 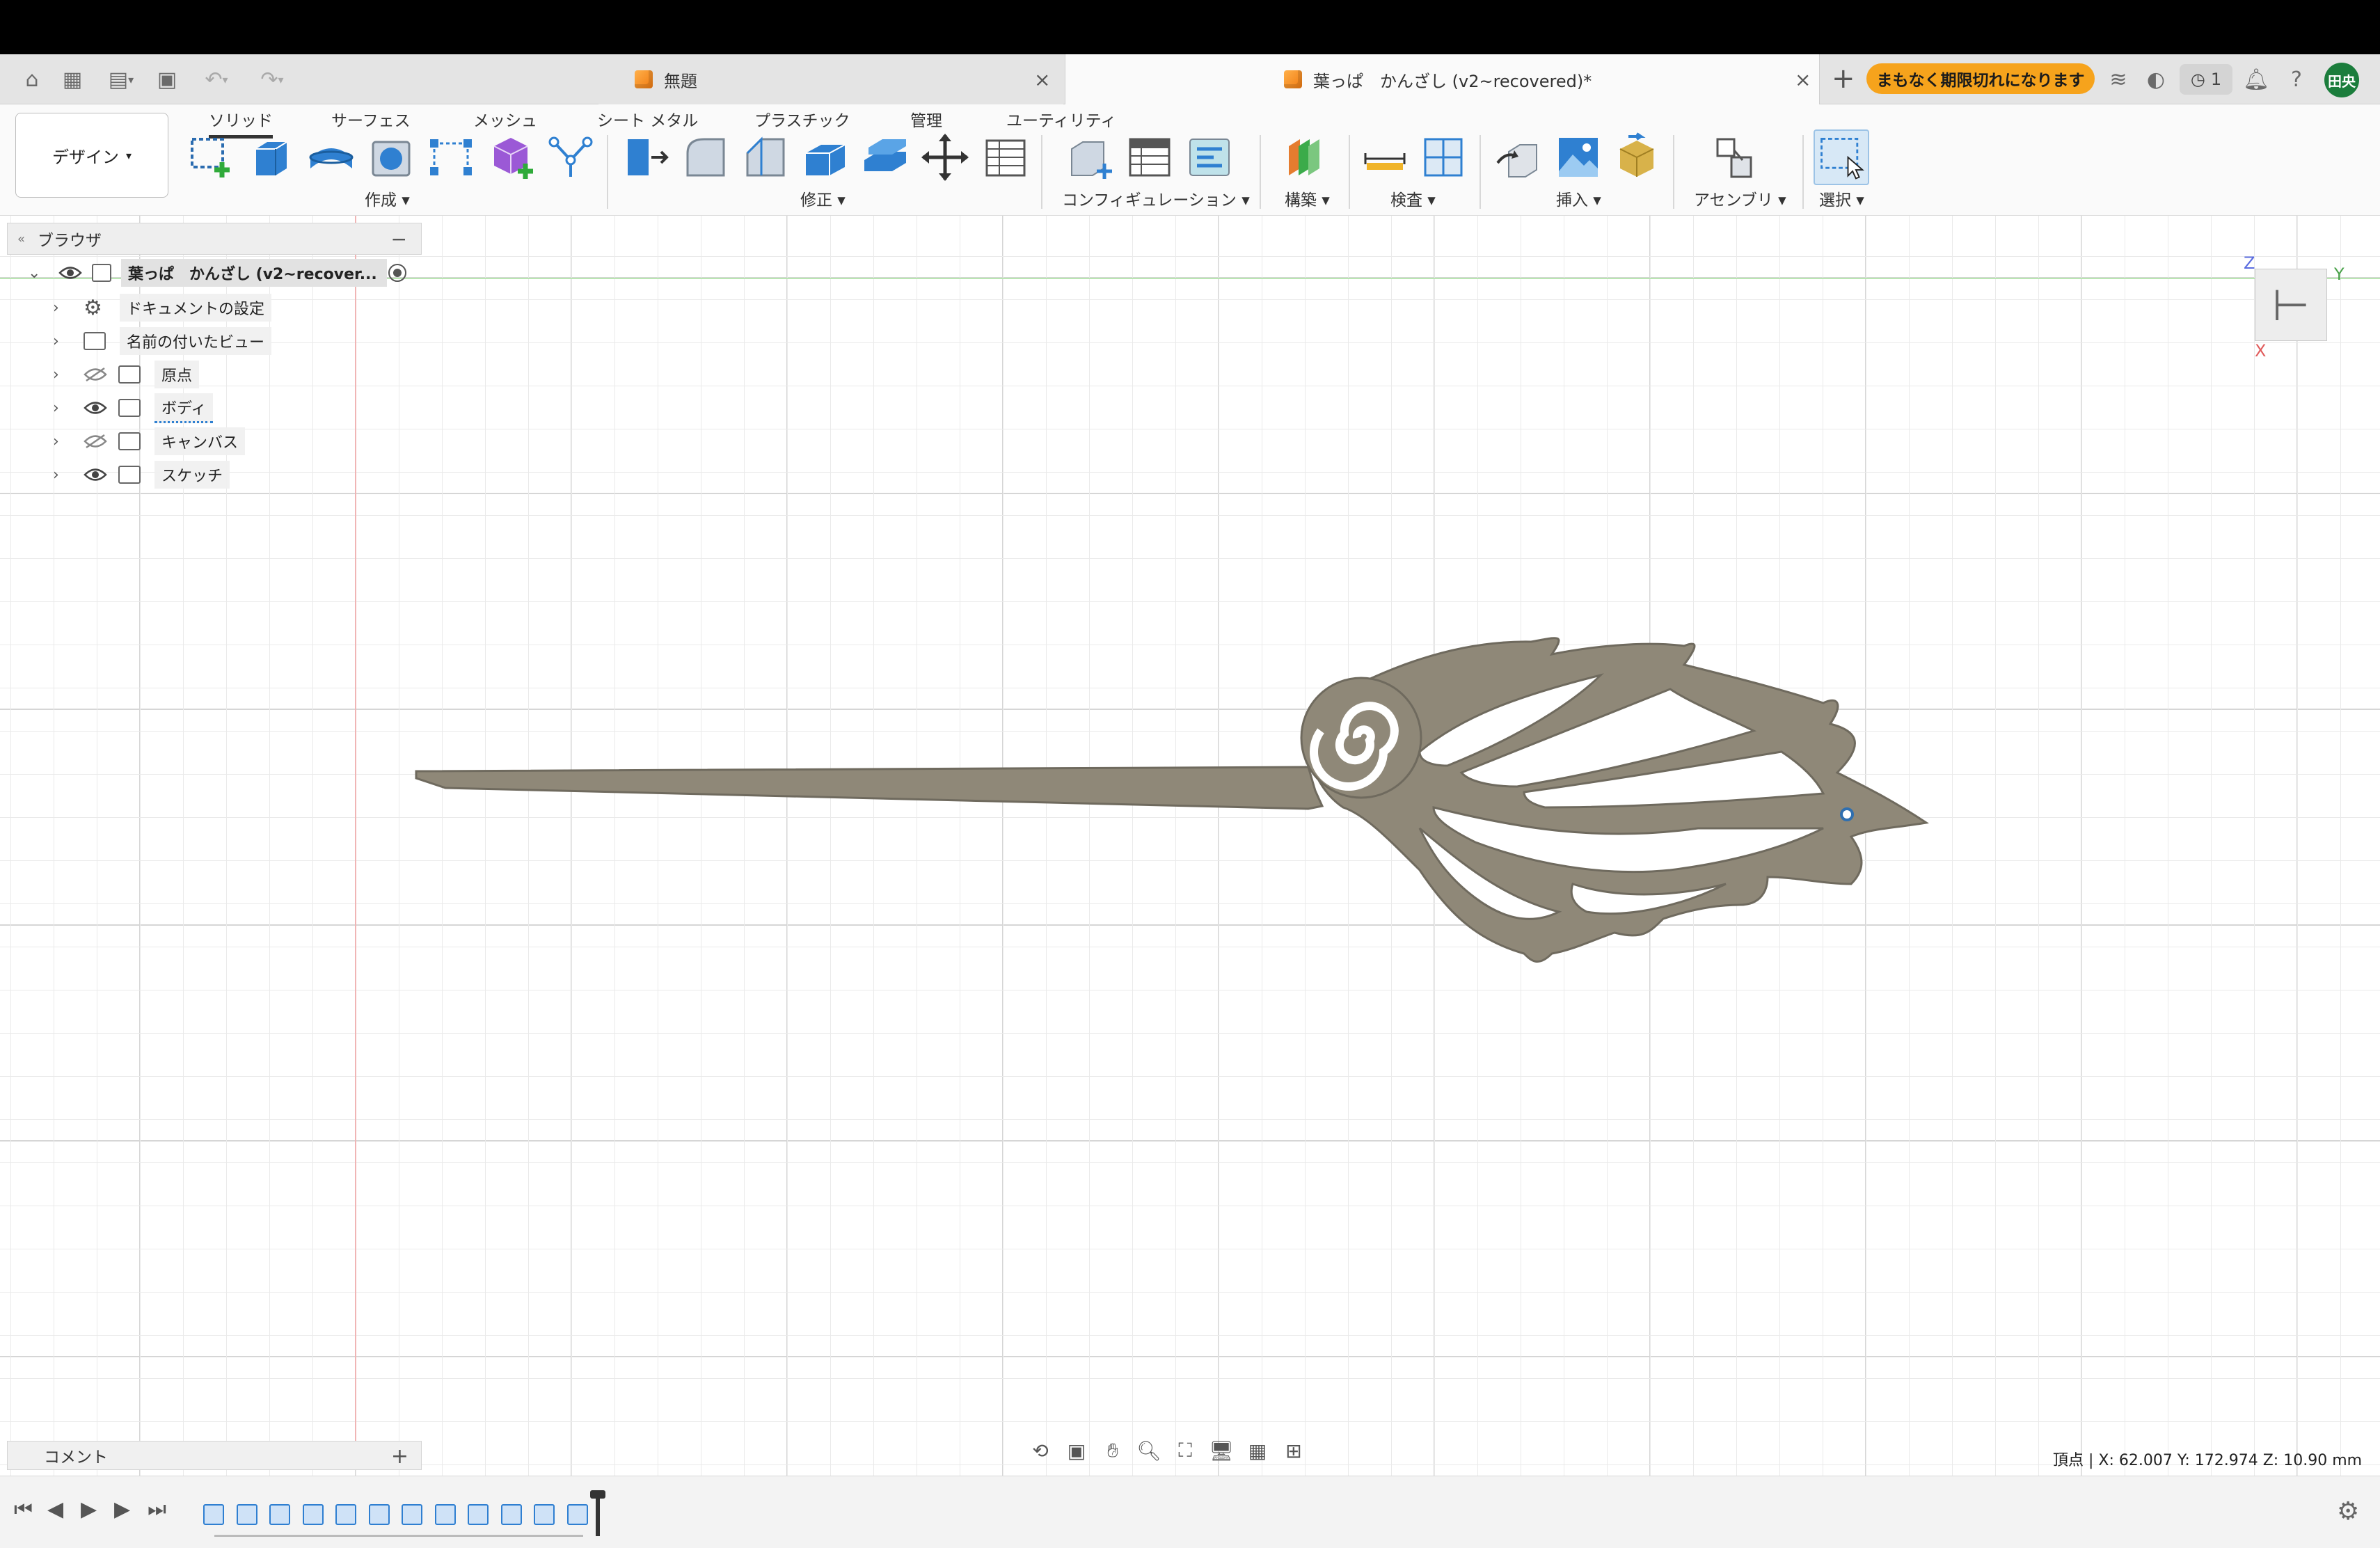 What do you see at coordinates (830, 79) in the screenshot?
I see `tab-untitled: 無題 ×` at bounding box center [830, 79].